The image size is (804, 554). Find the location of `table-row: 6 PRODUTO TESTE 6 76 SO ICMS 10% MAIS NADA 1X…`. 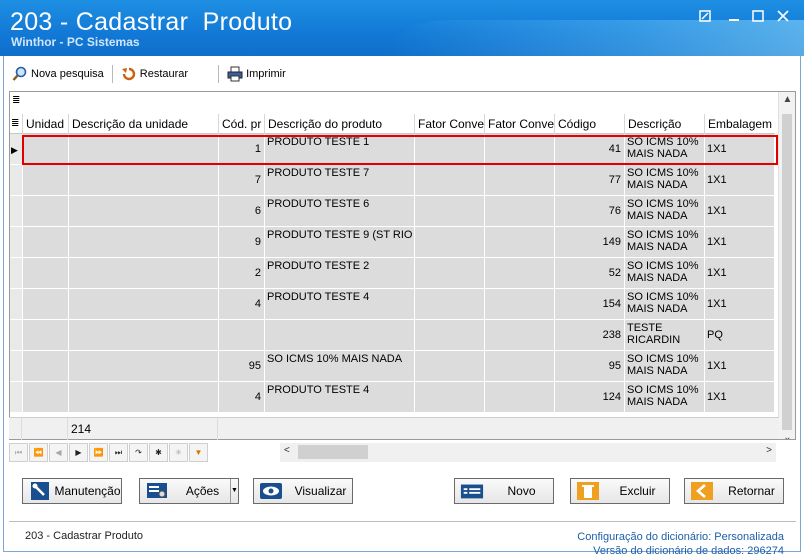

table-row: 6 PRODUTO TESTE 6 76 SO ICMS 10% MAIS NADA 1X… is located at coordinates (392, 211).